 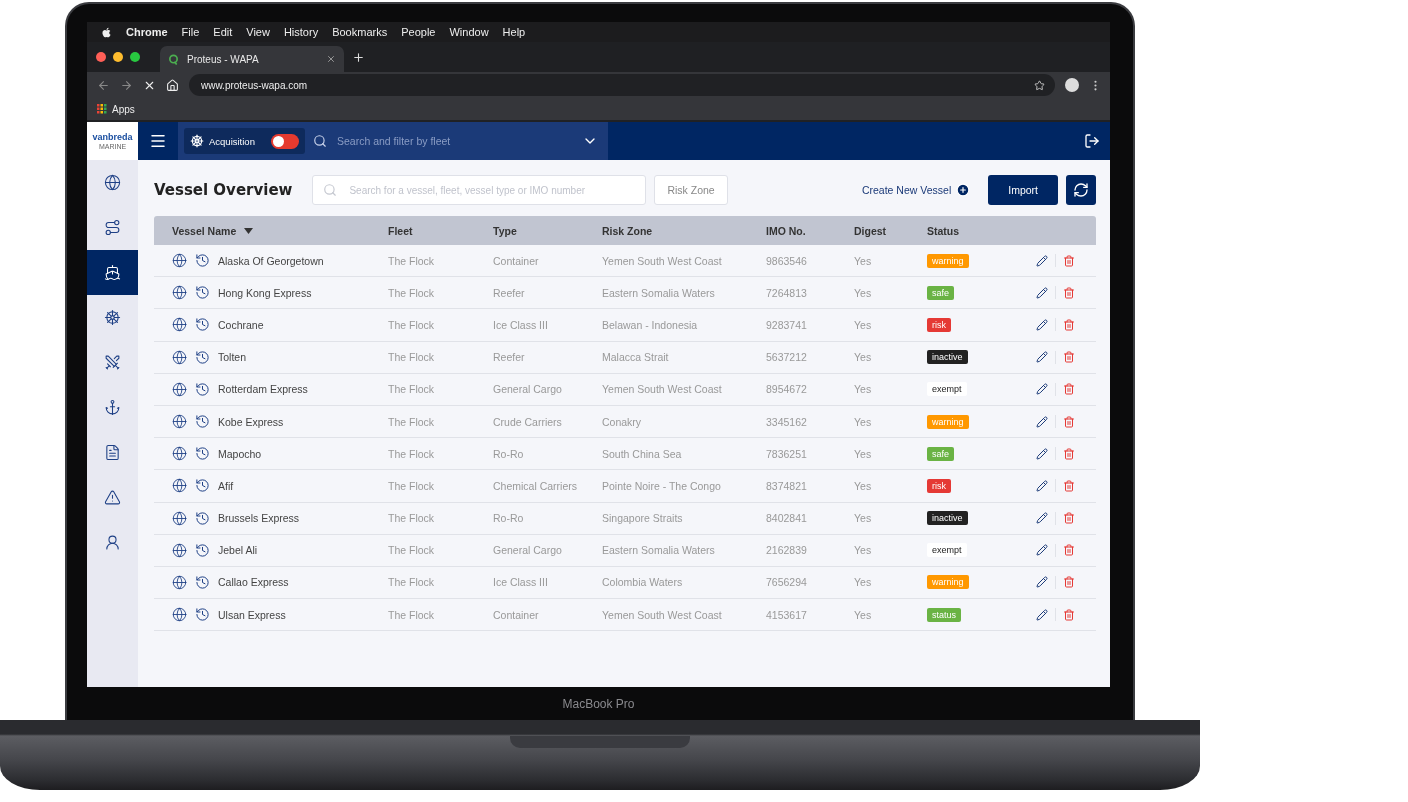 What do you see at coordinates (625, 486) in the screenshot?
I see `table-row: Afif The Flock Chemical Carriers Pointe Noire - The Congo 8374821 Yes risk` at bounding box center [625, 486].